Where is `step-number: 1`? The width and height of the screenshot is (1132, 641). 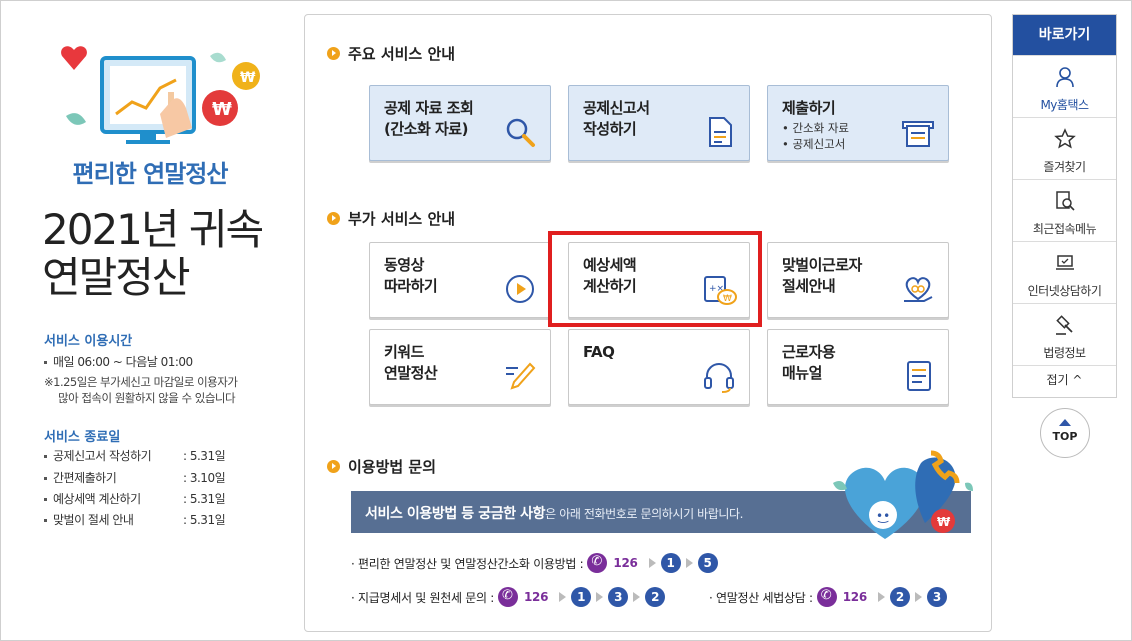 step-number: 1 is located at coordinates (670, 563).